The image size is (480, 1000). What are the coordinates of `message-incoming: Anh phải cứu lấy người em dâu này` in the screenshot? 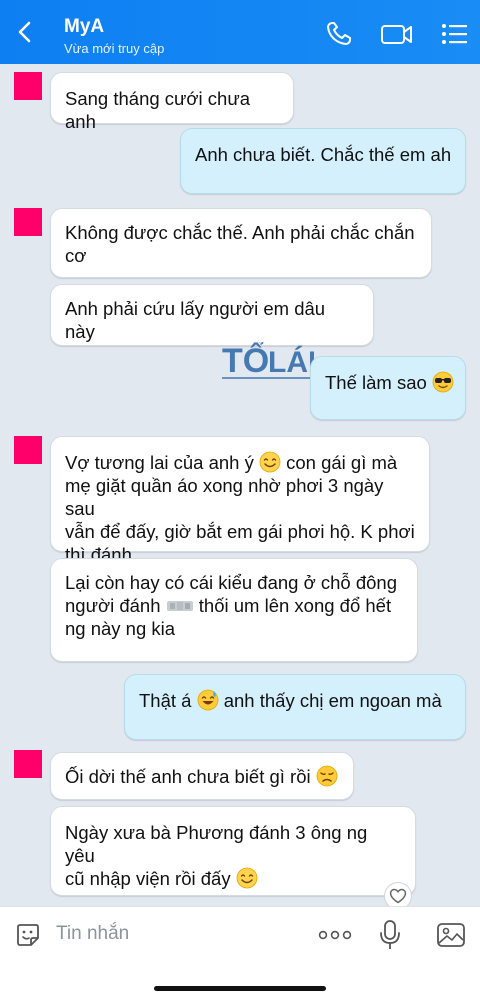 It's located at (212, 315).